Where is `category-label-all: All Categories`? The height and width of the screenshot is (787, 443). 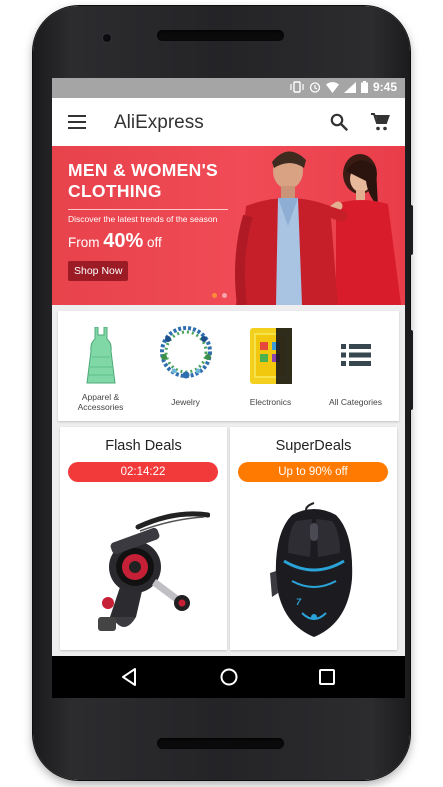 category-label-all: All Categories is located at coordinates (355, 402).